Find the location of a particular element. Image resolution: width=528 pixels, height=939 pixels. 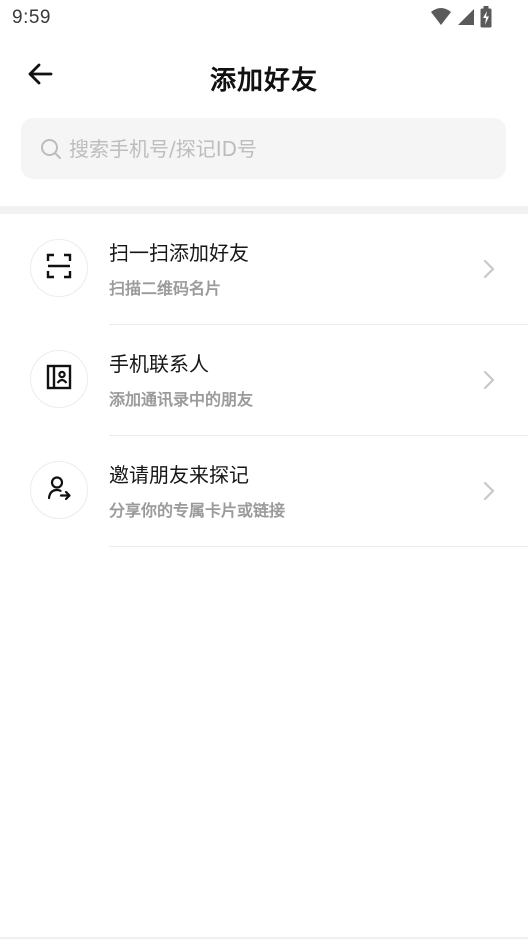

share-user-icon is located at coordinates (59, 490).